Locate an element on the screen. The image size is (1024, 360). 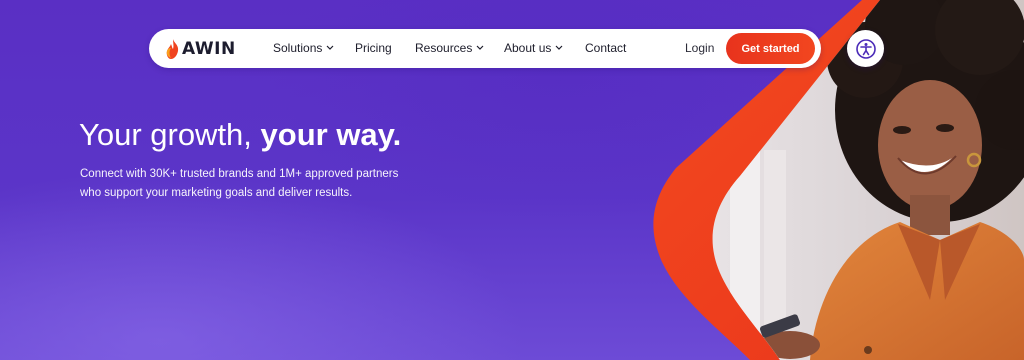
nav-item-label: Pricing is located at coordinates (373, 48).